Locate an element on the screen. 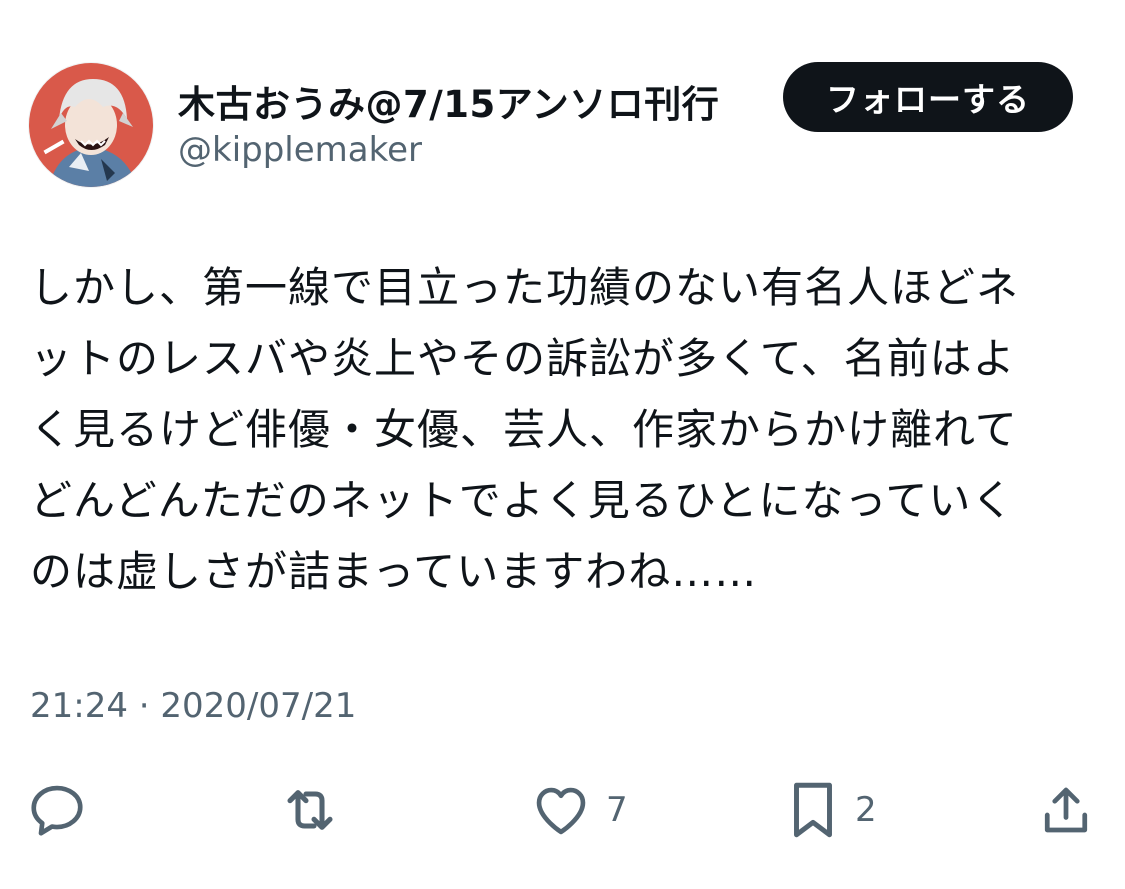 Image resolution: width=1125 pixels, height=889 pixels. reply-button is located at coordinates (57, 810).